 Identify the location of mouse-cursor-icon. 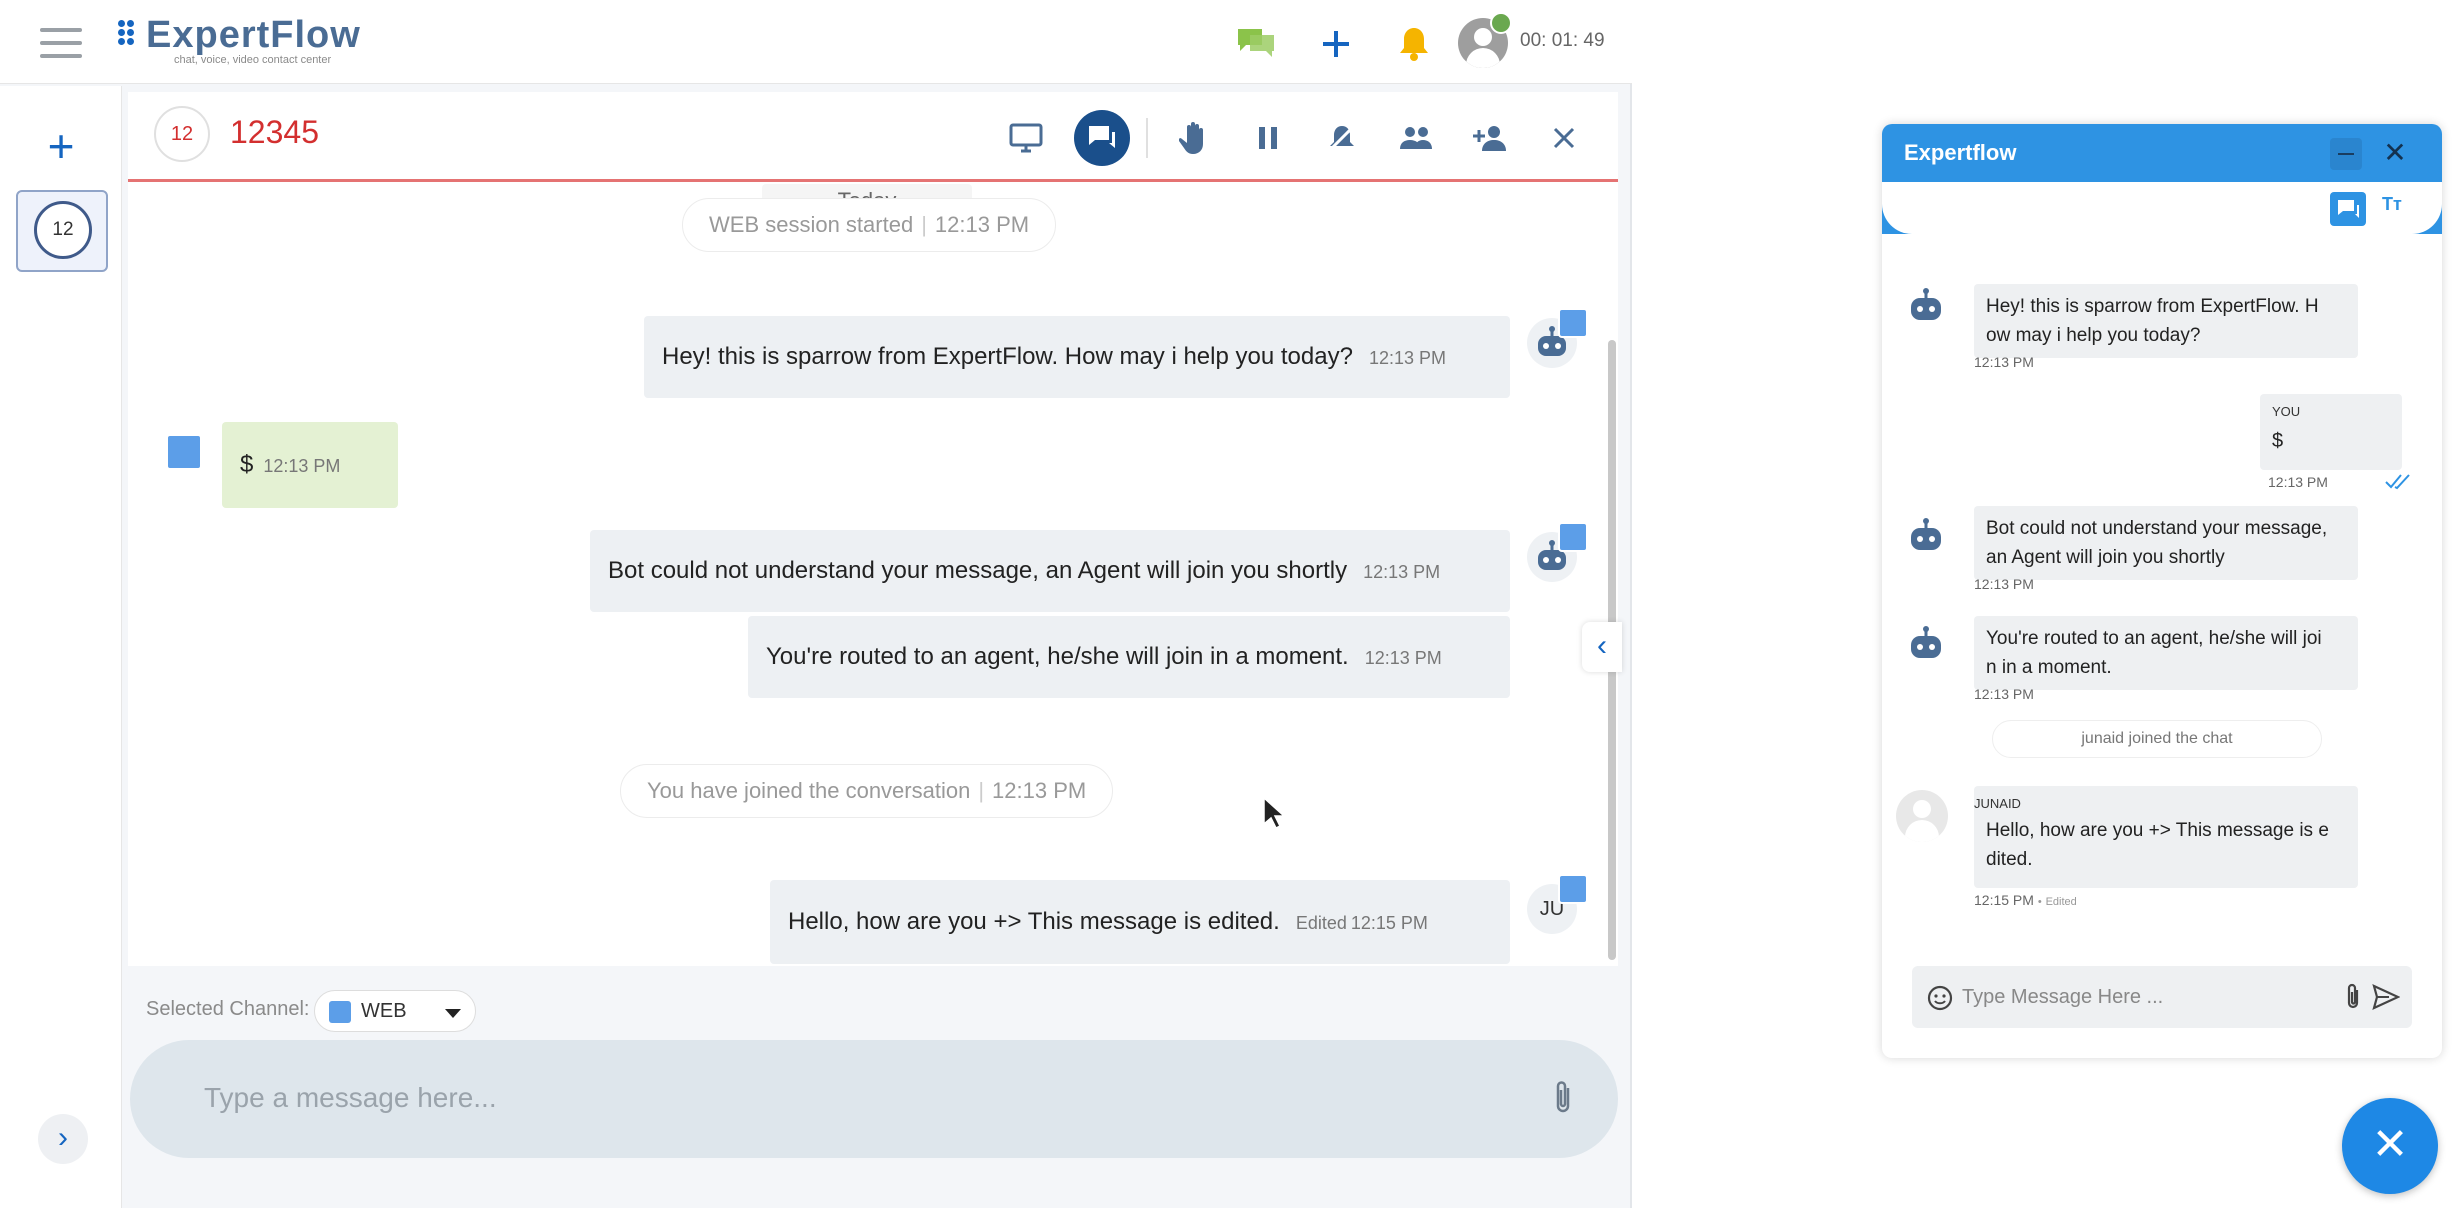
(1274, 813).